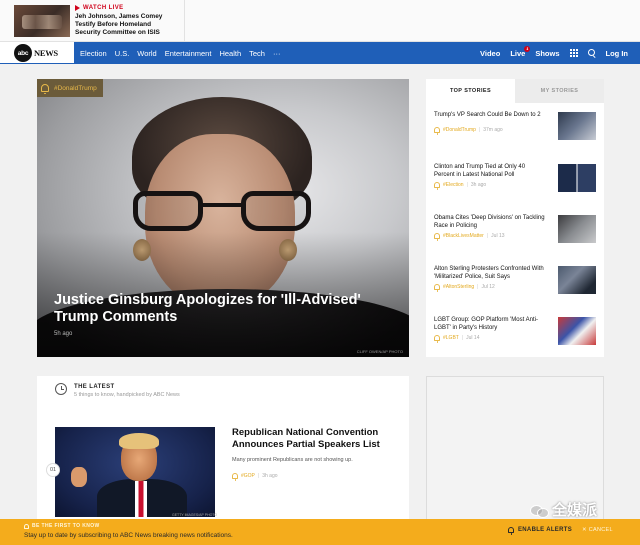 The image size is (640, 545). What do you see at coordinates (463, 236) in the screenshot?
I see `story-tag: #BlackLivesMatter` at bounding box center [463, 236].